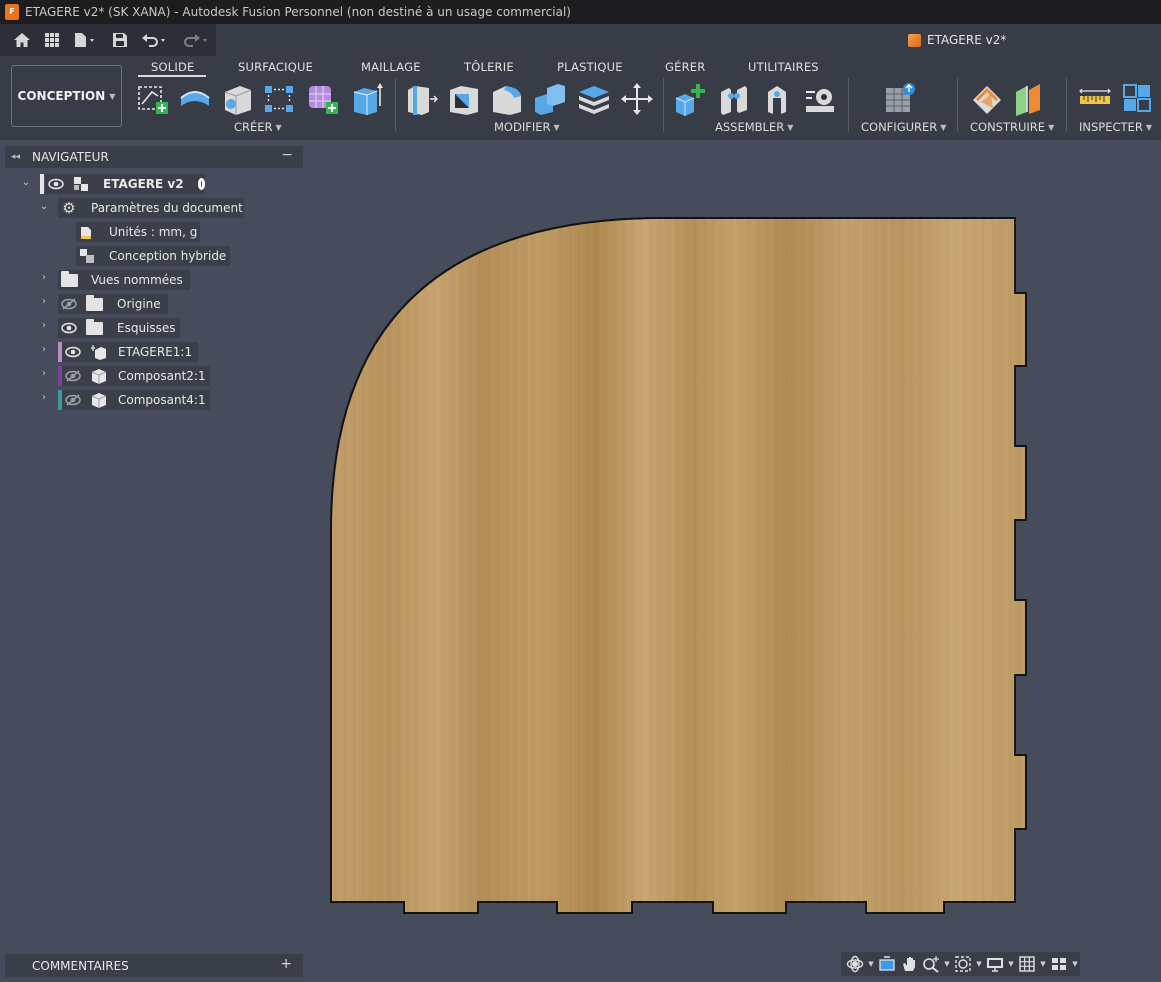 Image resolution: width=1161 pixels, height=982 pixels. What do you see at coordinates (777, 99) in the screenshot?
I see `as-built-joint-icon` at bounding box center [777, 99].